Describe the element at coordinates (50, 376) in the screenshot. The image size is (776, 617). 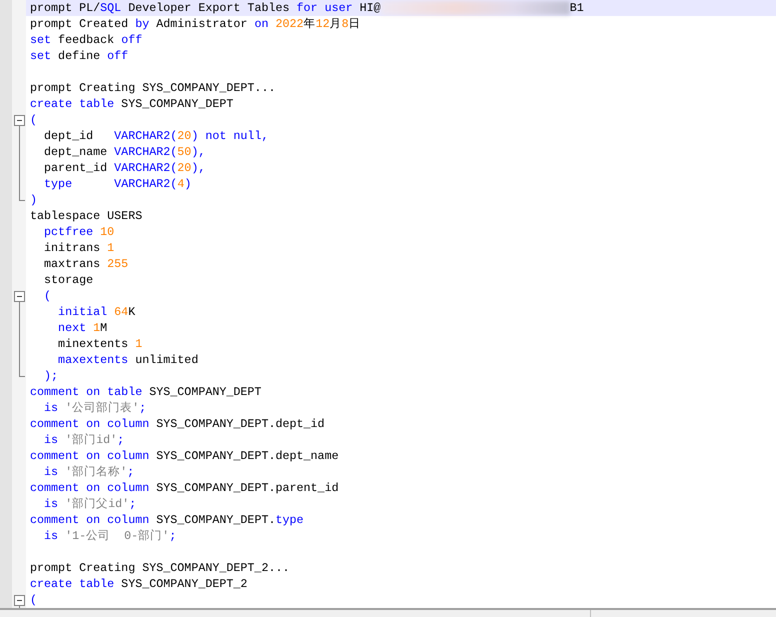
I see `code-line: );` at that location.